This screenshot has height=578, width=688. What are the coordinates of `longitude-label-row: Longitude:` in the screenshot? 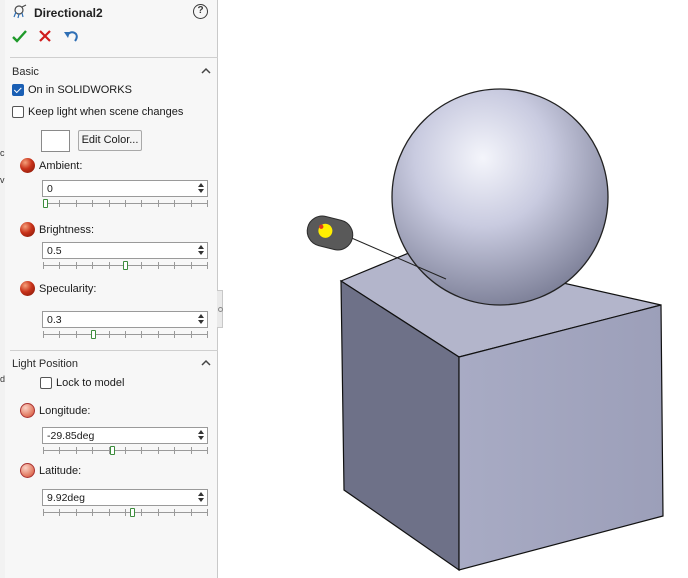 It's located at (55, 410).